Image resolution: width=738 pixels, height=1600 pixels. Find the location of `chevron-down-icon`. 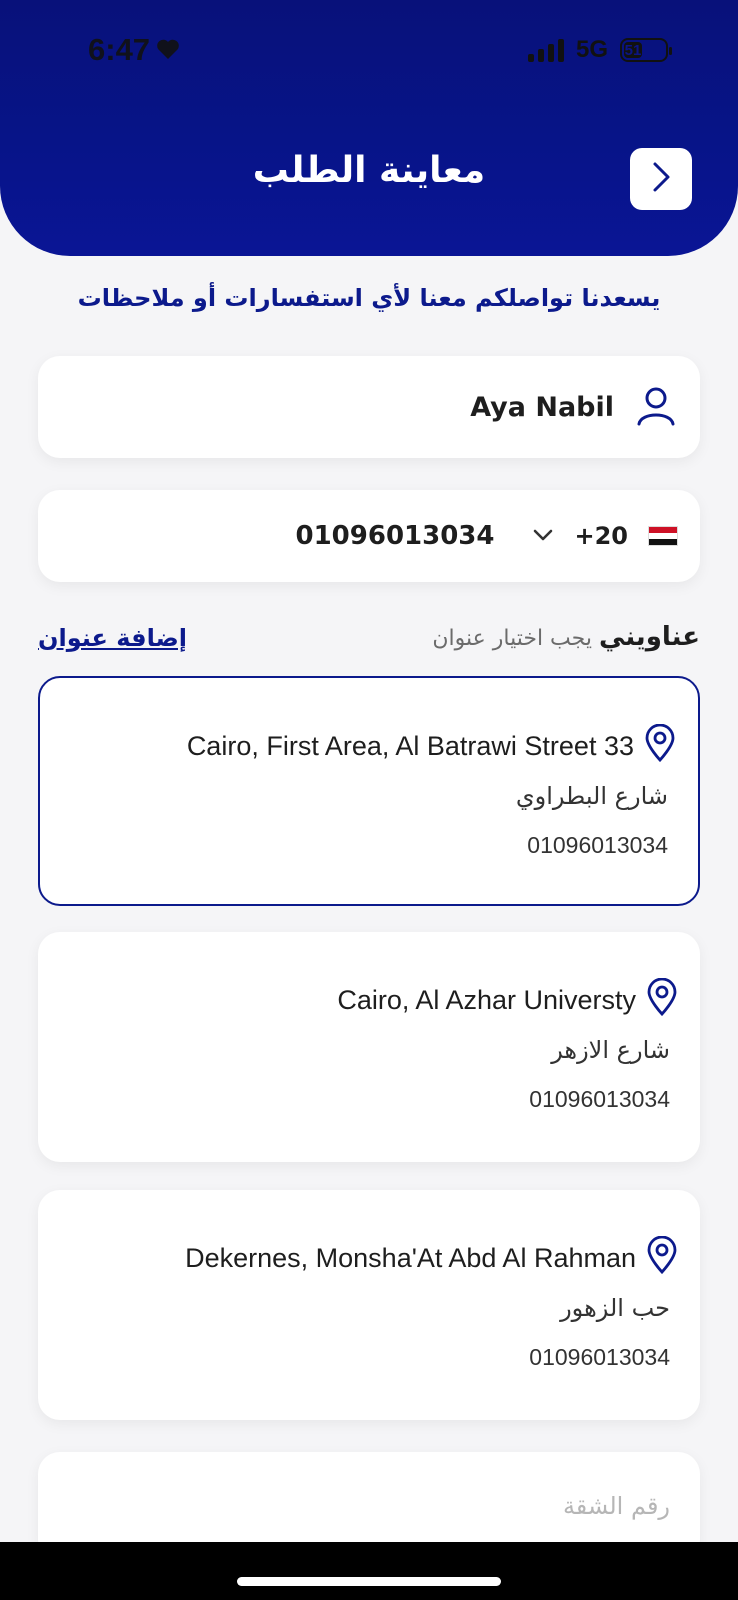

chevron-down-icon is located at coordinates (543, 536).